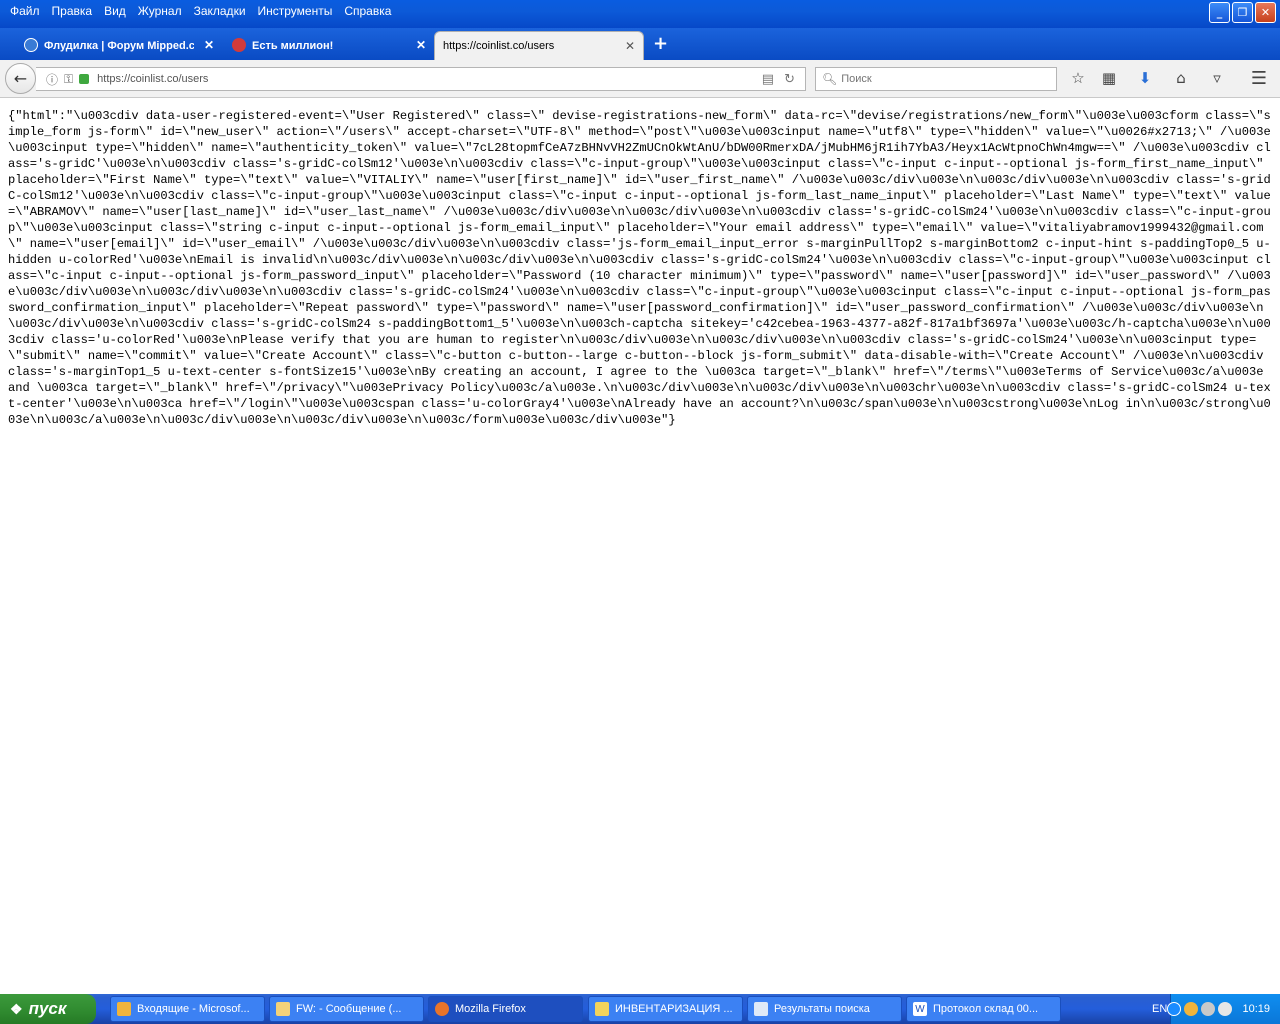 The height and width of the screenshot is (1024, 1280). I want to click on taskbar-item-firefox: Mozilla Firefox, so click(505, 1009).